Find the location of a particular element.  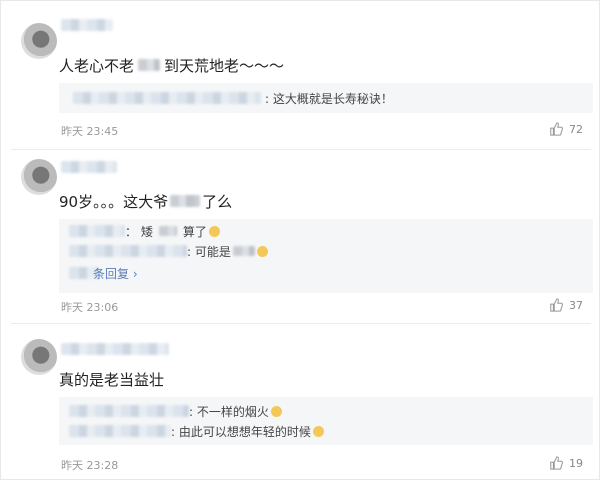

more-replies-link: 条回复 › is located at coordinates (115, 273).